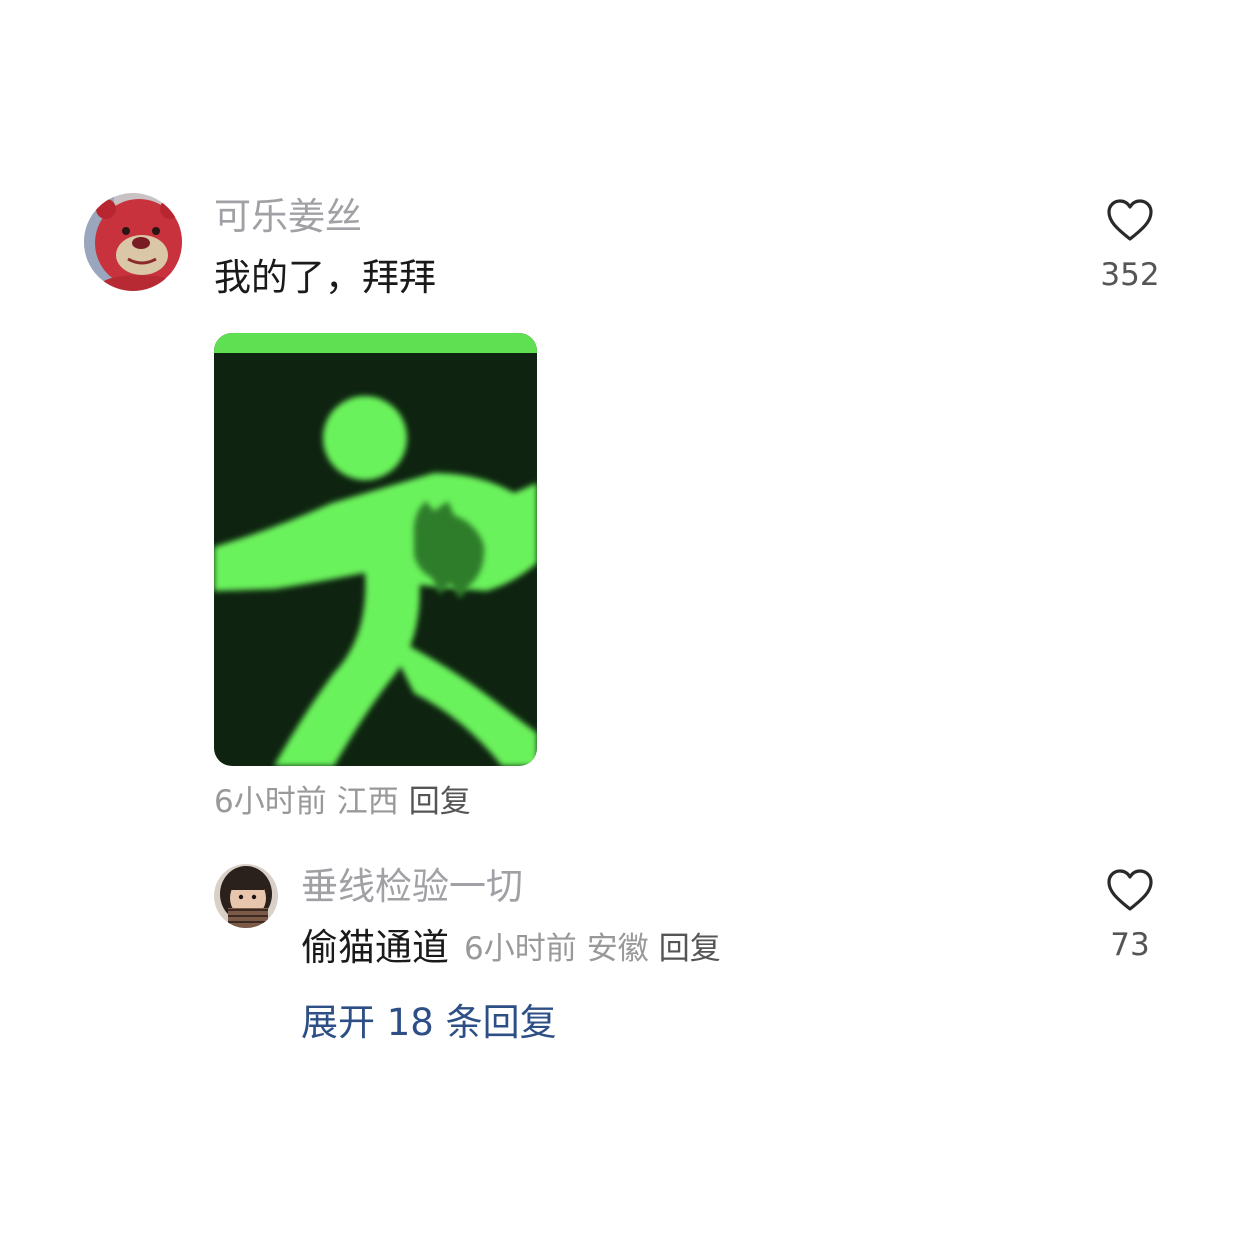  I want to click on green-running-exit-sign-icon, so click(375, 549).